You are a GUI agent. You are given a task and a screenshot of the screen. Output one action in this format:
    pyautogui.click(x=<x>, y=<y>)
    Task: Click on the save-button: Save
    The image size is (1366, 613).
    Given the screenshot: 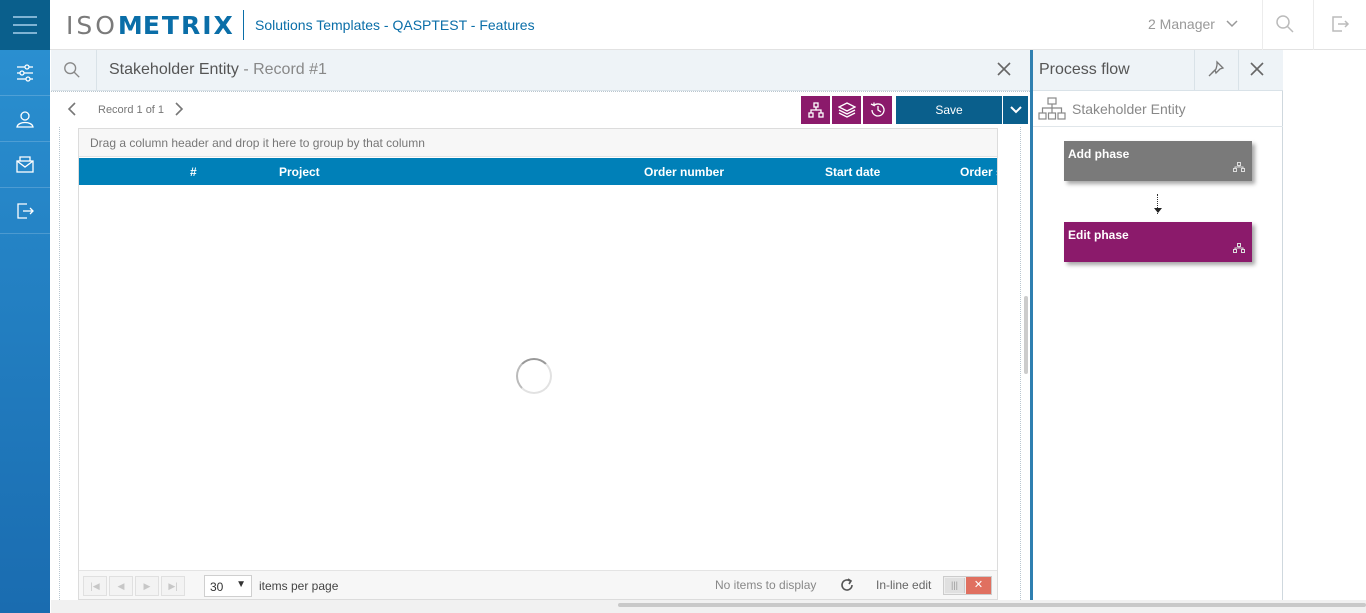 What is the action you would take?
    pyautogui.click(x=949, y=110)
    